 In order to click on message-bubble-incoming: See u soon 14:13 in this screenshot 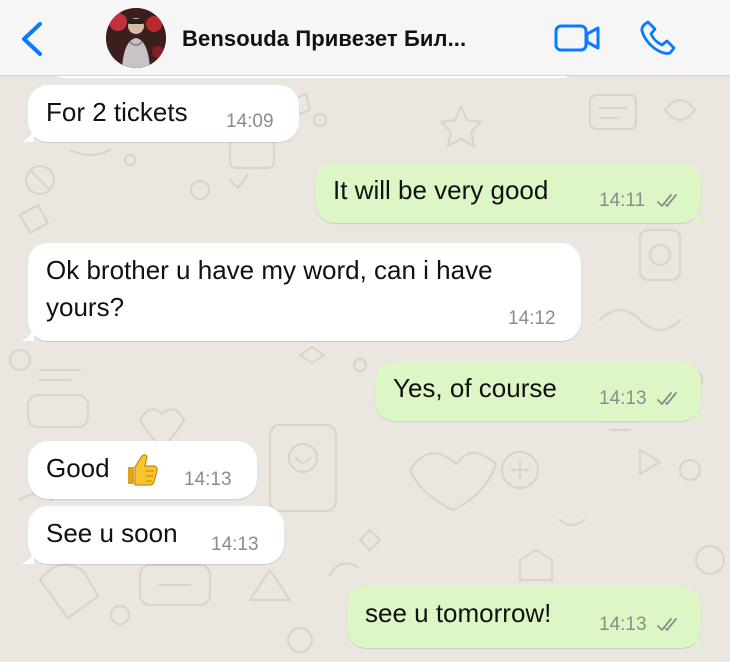, I will do `click(152, 535)`.